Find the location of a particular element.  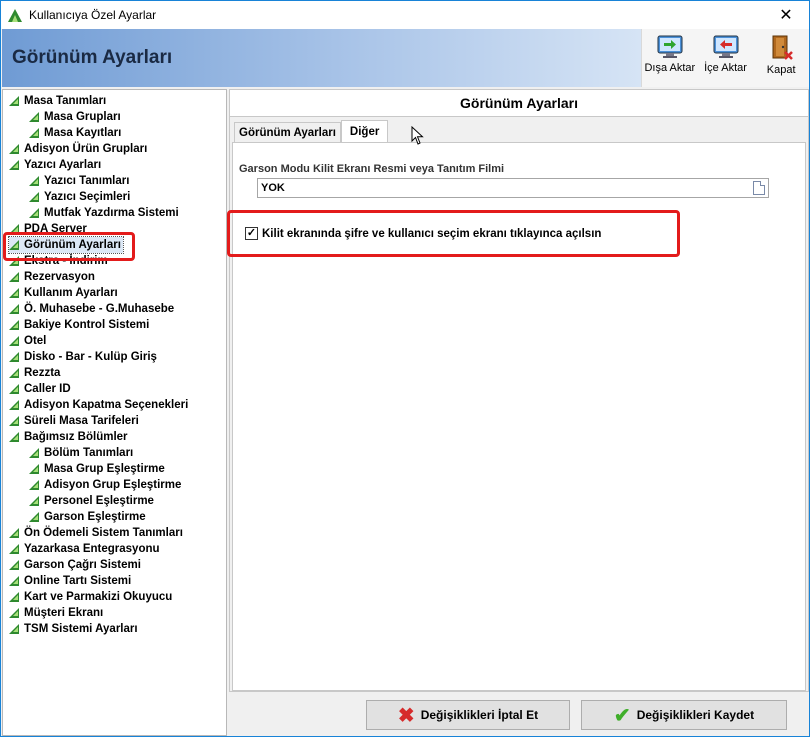

tree-item-label: Yazarkasa Entegrasyonu is located at coordinates (92, 549).